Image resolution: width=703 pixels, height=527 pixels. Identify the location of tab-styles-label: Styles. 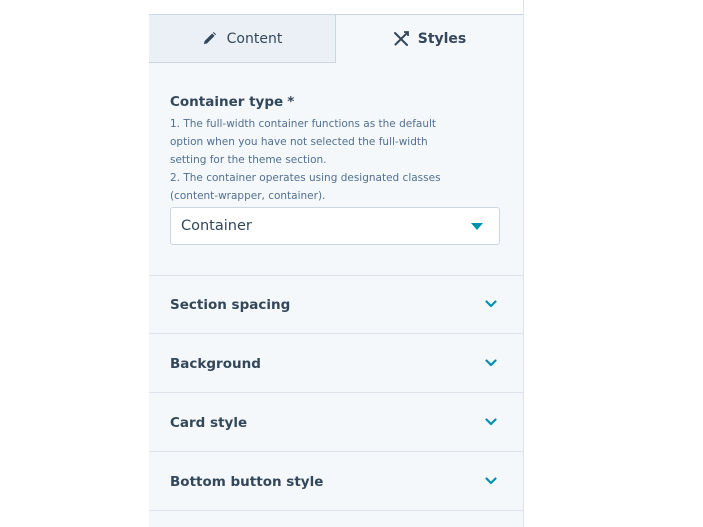
(442, 39).